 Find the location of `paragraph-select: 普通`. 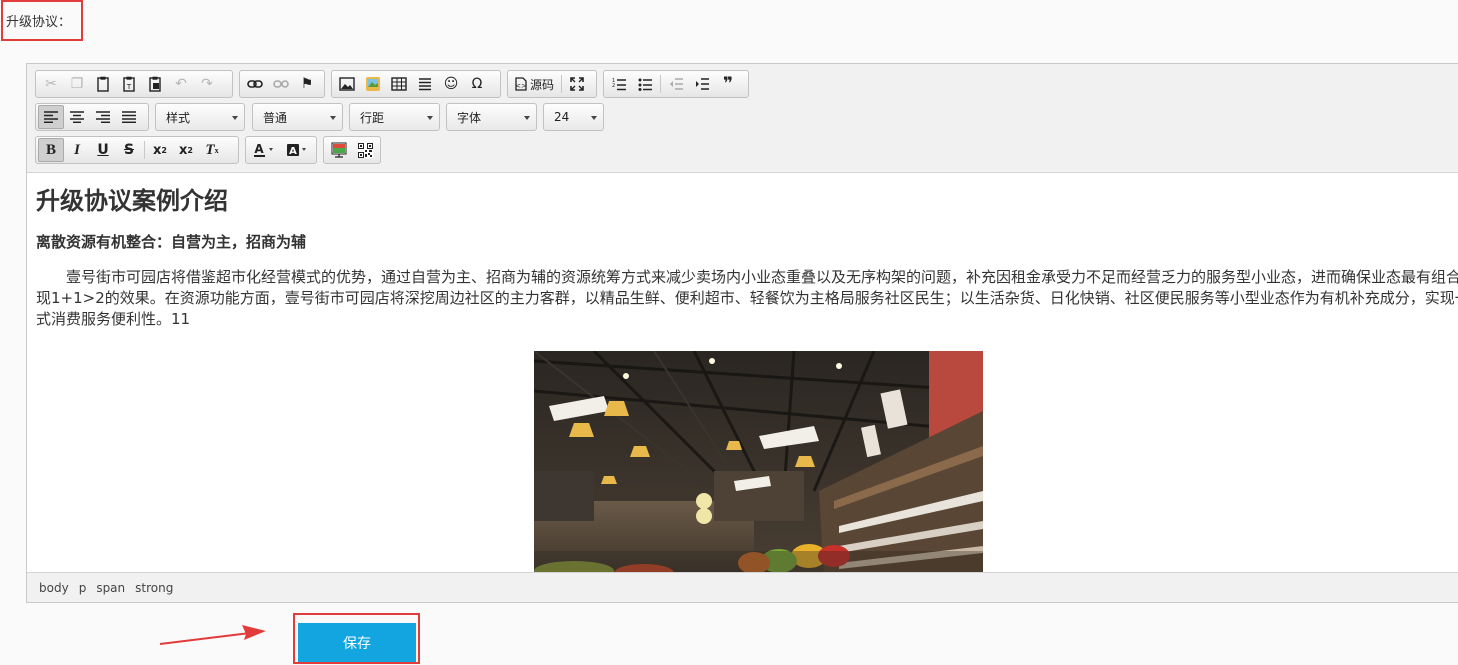

paragraph-select: 普通 is located at coordinates (297, 117).